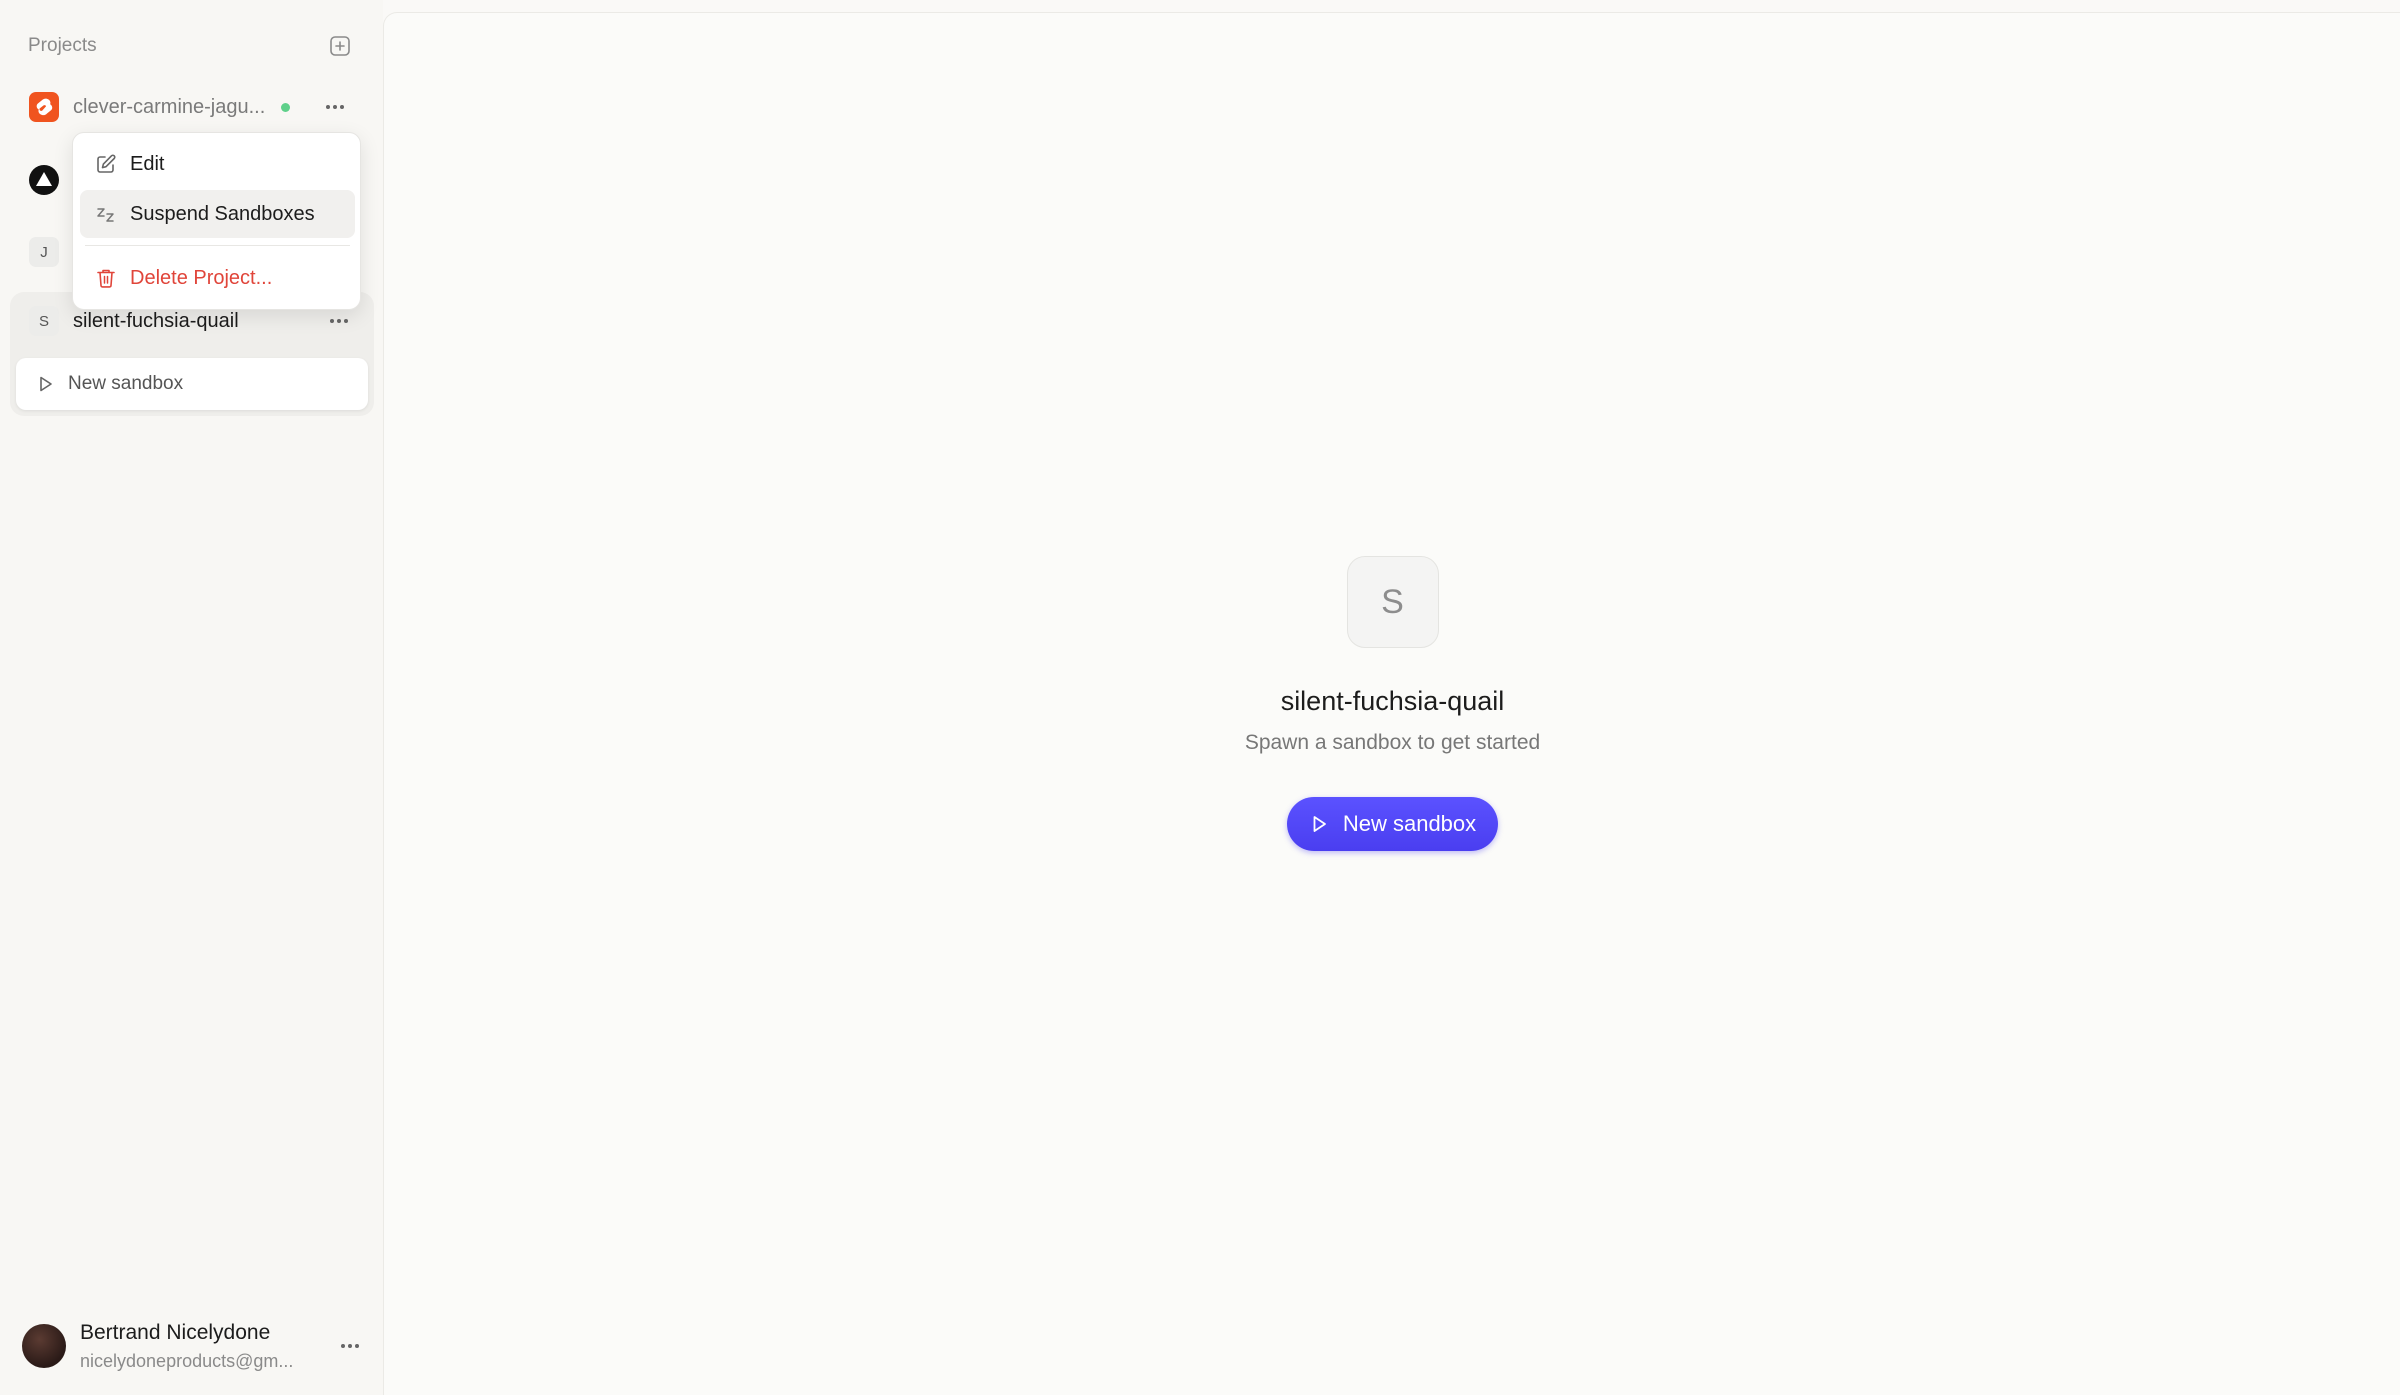 The height and width of the screenshot is (1395, 2400). Describe the element at coordinates (192, 384) in the screenshot. I see `sidebar-new-sandbox-button: New sandbox` at that location.